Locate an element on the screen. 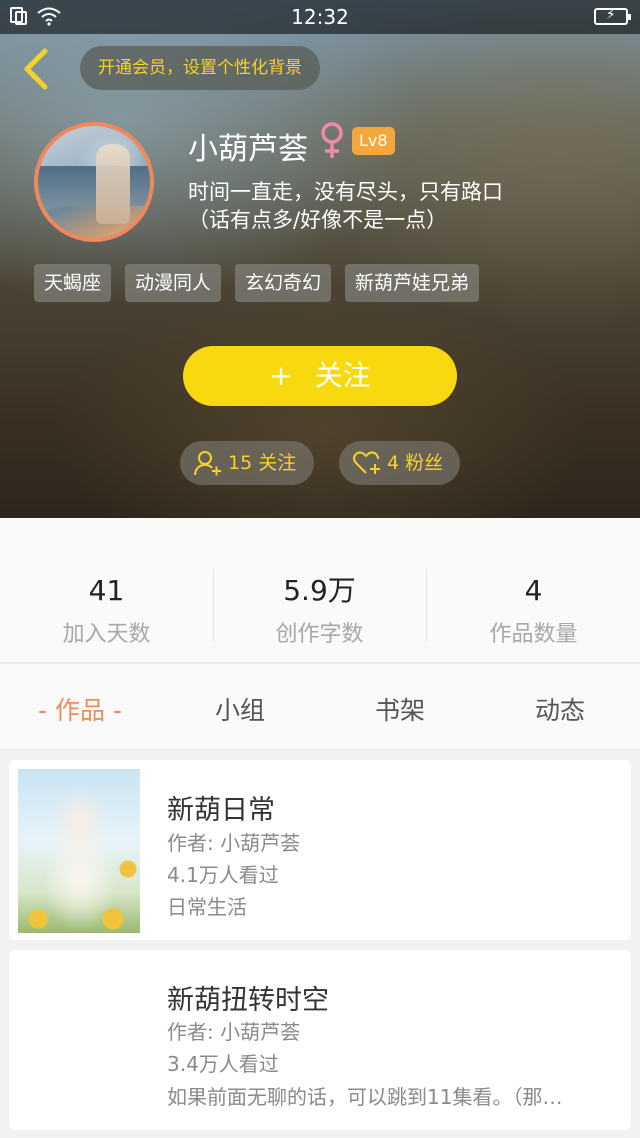  following-count: 15 关注 is located at coordinates (262, 463).